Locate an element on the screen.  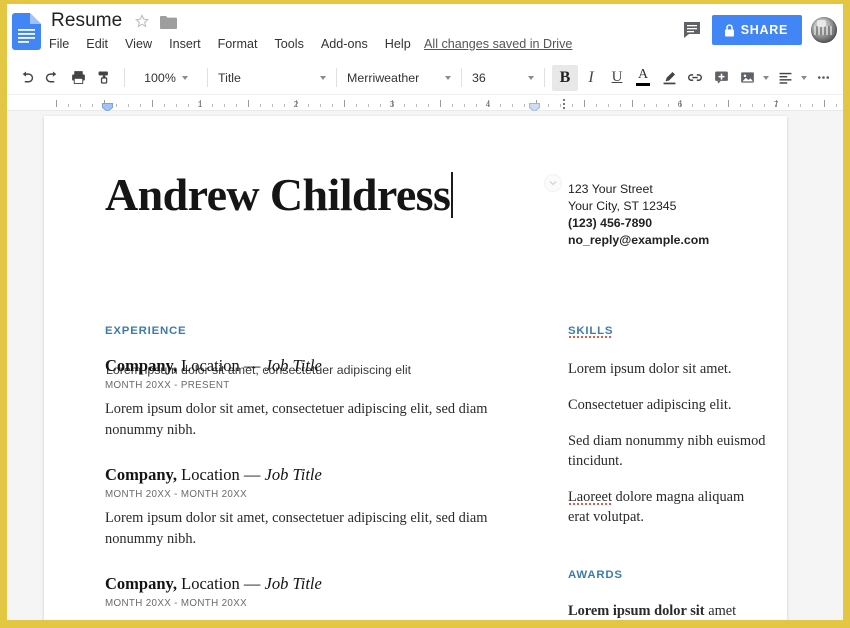
left-indent-marker is located at coordinates (107, 106).